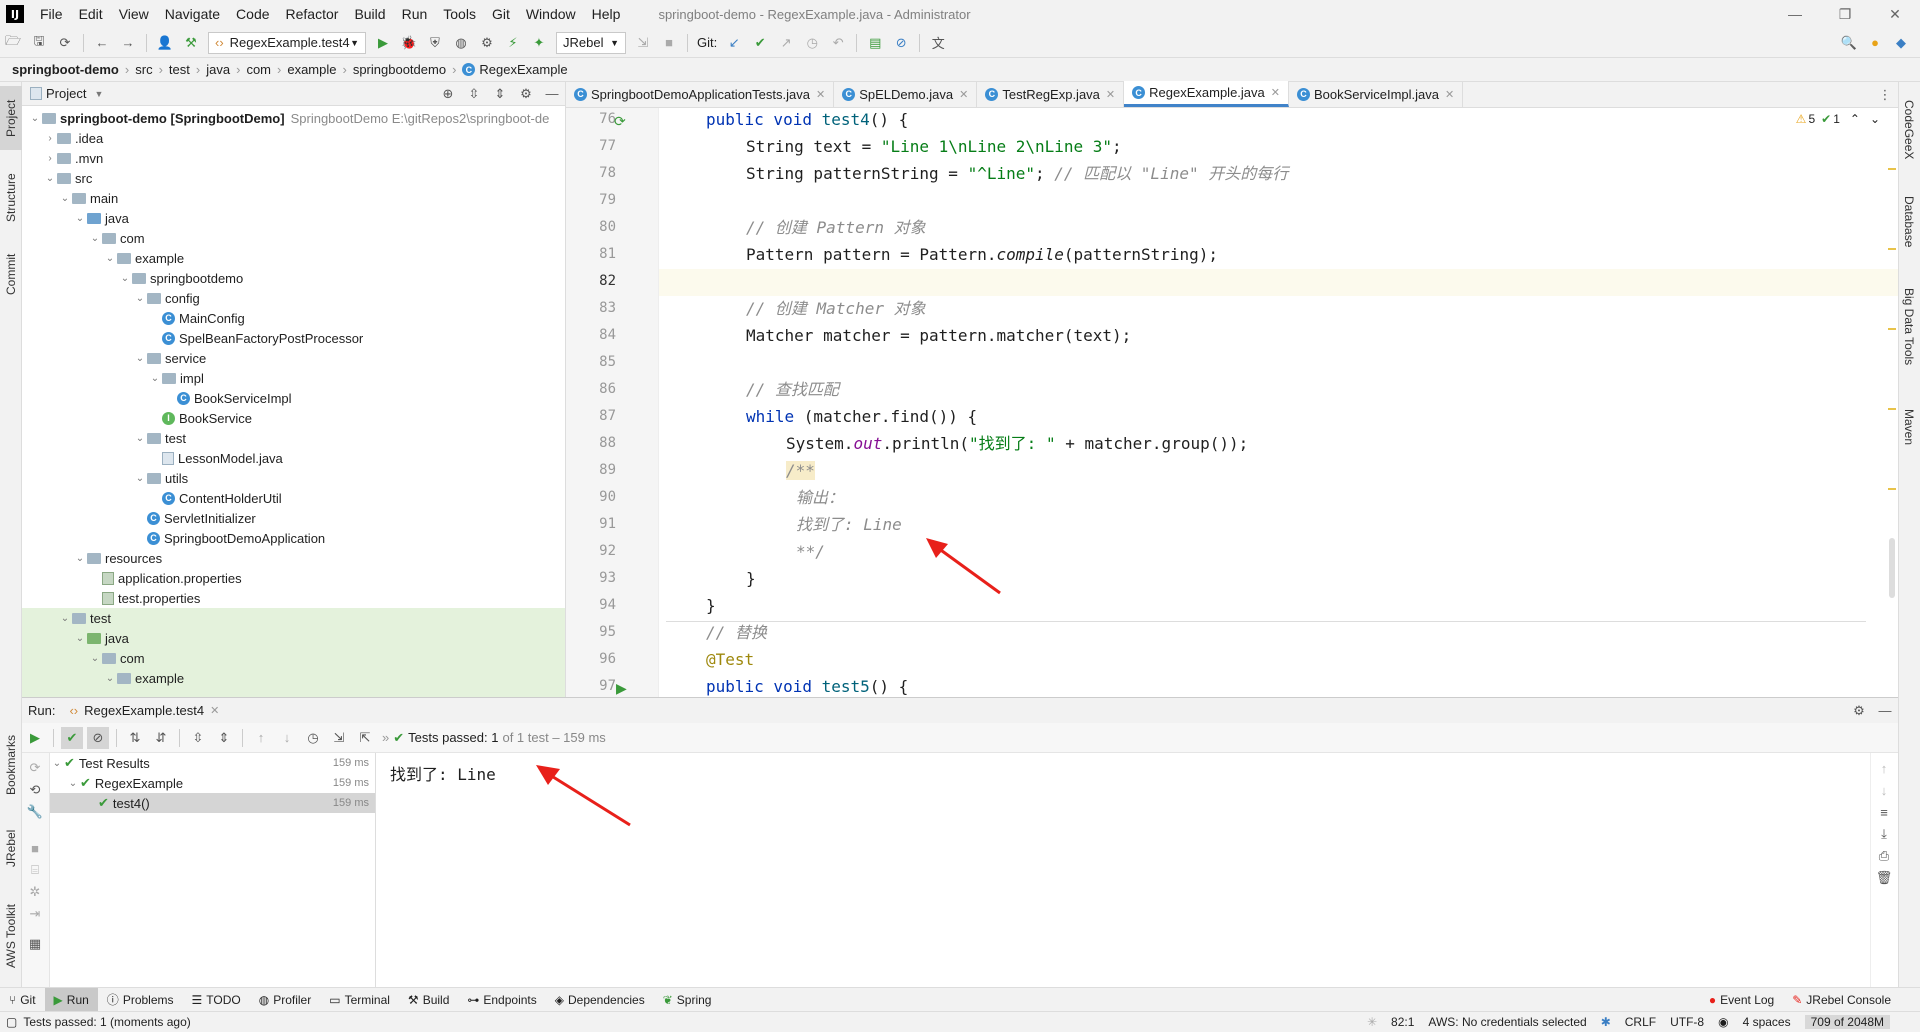 Image resolution: width=1920 pixels, height=1032 pixels. I want to click on debug-icon: 🐞, so click(409, 43).